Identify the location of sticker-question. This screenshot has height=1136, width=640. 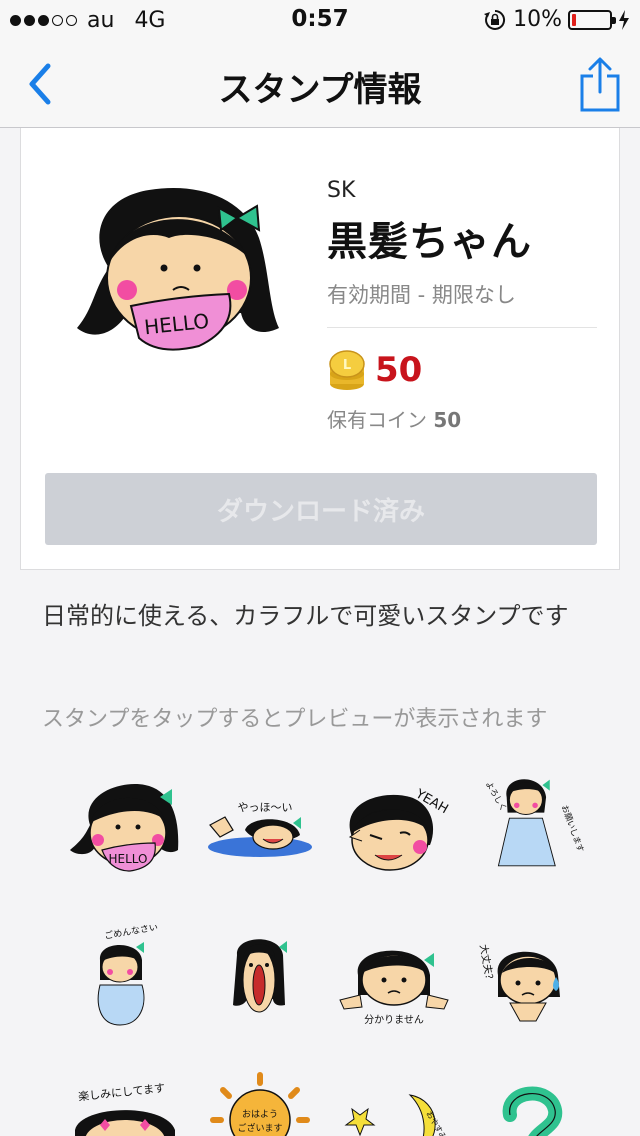
(525, 1100).